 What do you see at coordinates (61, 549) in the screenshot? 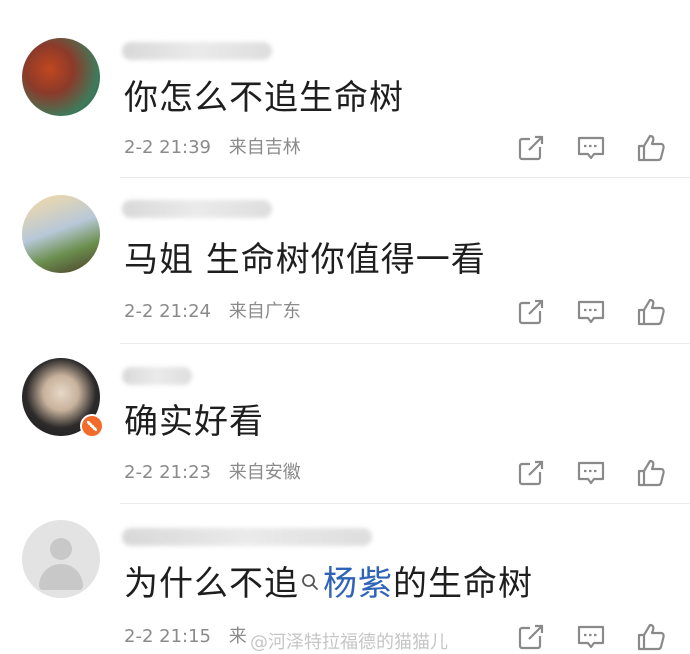
I see `default-avatar-icon` at bounding box center [61, 549].